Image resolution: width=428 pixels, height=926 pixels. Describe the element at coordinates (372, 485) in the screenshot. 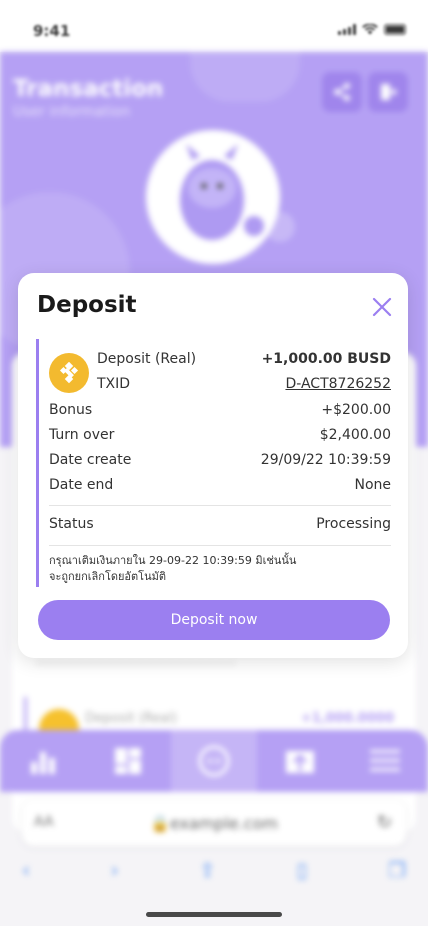

I see `date-end-value: None` at that location.